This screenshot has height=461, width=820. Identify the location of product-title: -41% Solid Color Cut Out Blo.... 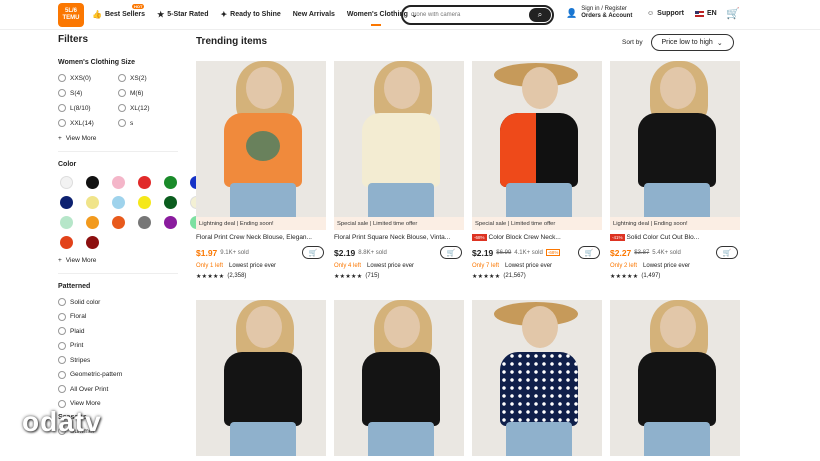
(675, 237).